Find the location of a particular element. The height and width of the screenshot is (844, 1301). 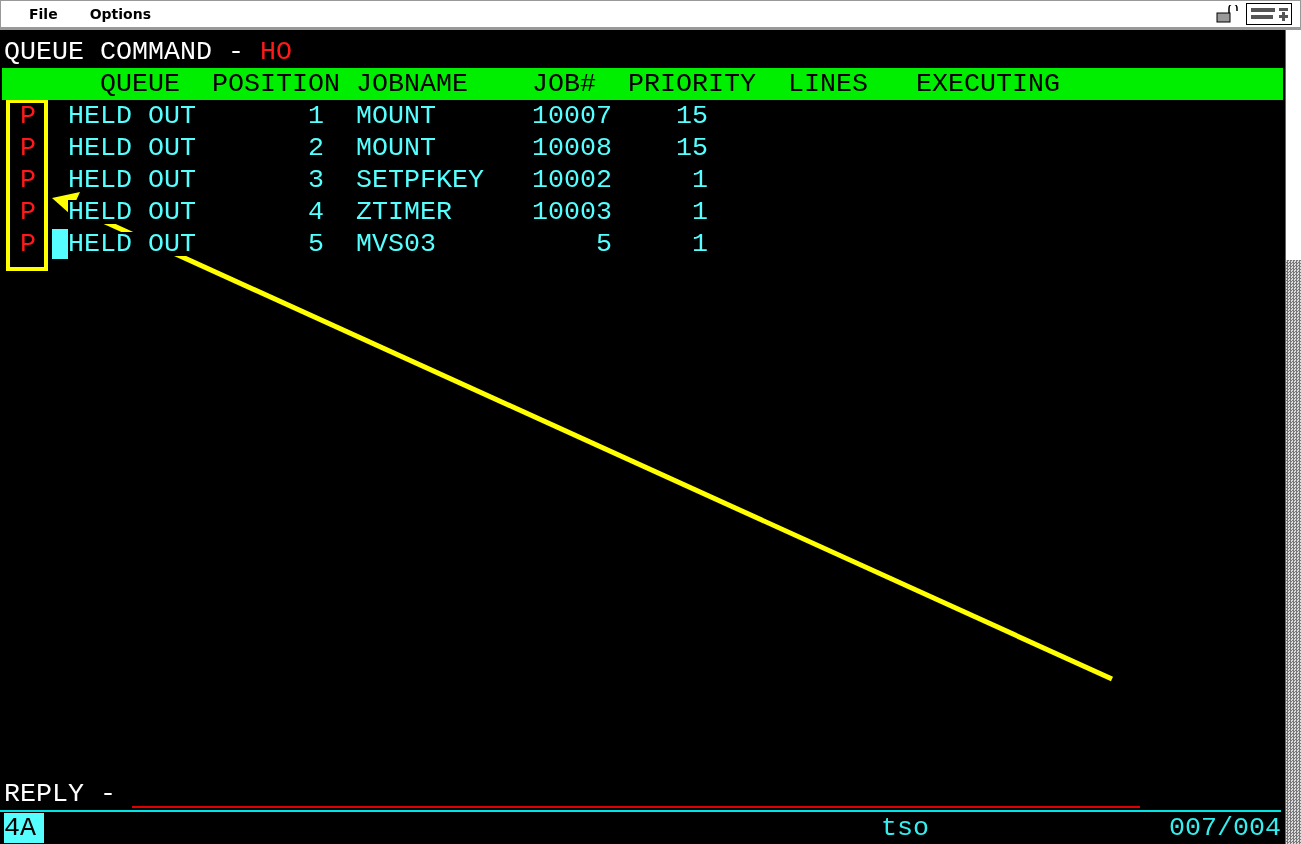

menu-item: File is located at coordinates (43, 14).